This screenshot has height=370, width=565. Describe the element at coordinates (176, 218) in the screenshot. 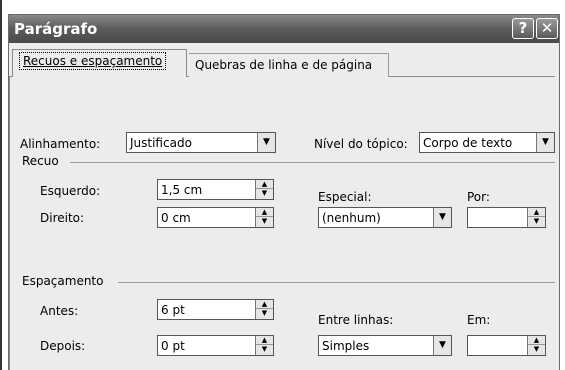

I see `right-indent-value: 0 cm` at that location.